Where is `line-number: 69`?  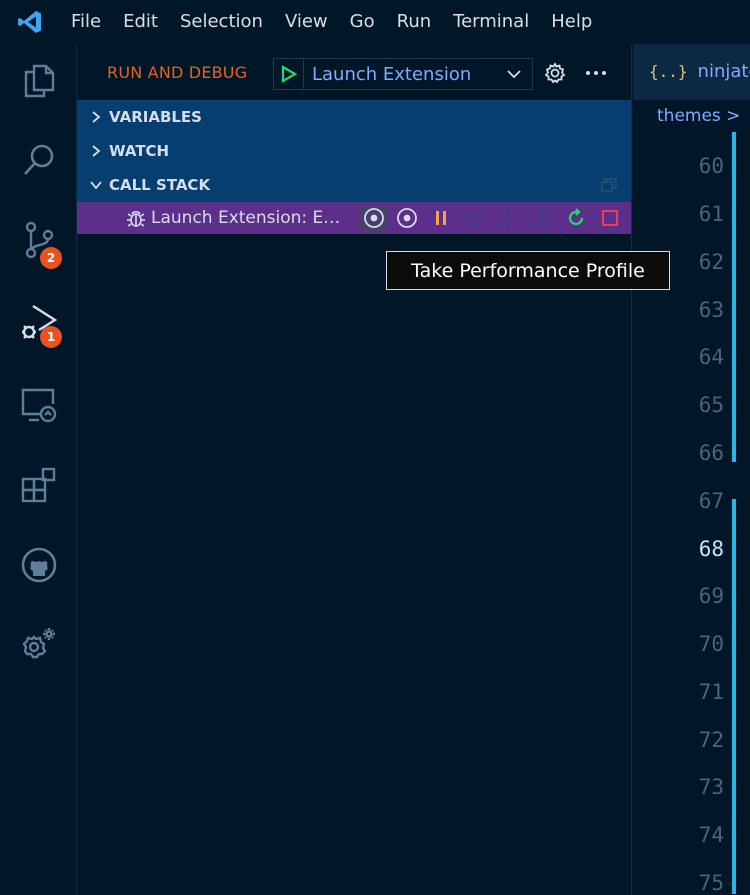
line-number: 69 is located at coordinates (711, 596).